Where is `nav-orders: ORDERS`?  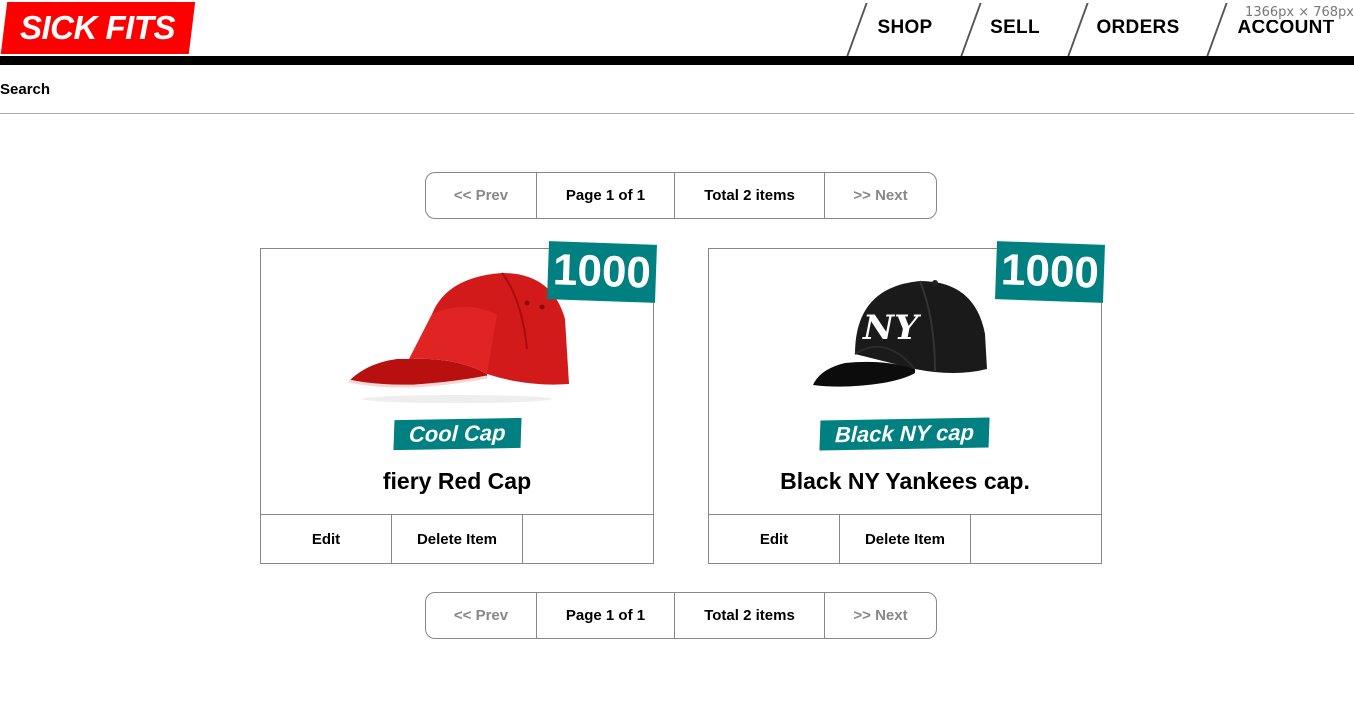
nav-orders: ORDERS is located at coordinates (1138, 28).